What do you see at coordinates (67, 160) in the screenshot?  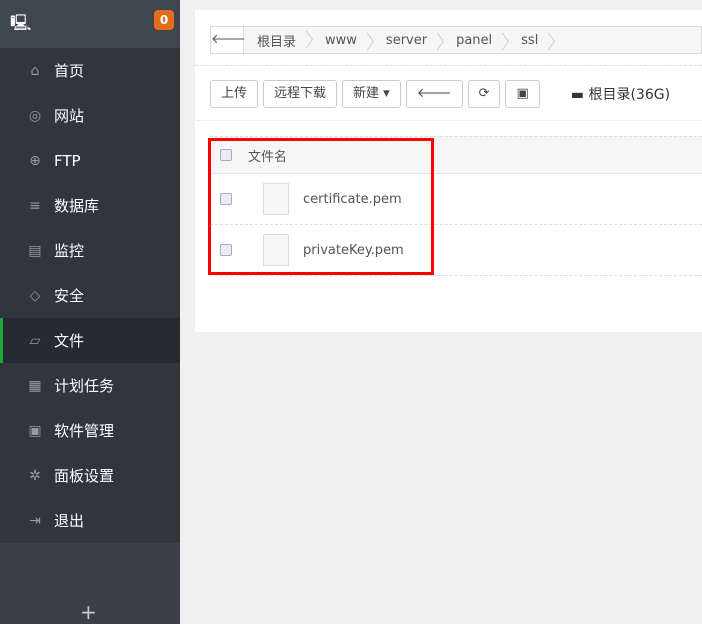 I see `sidebar-item-label: FTP` at bounding box center [67, 160].